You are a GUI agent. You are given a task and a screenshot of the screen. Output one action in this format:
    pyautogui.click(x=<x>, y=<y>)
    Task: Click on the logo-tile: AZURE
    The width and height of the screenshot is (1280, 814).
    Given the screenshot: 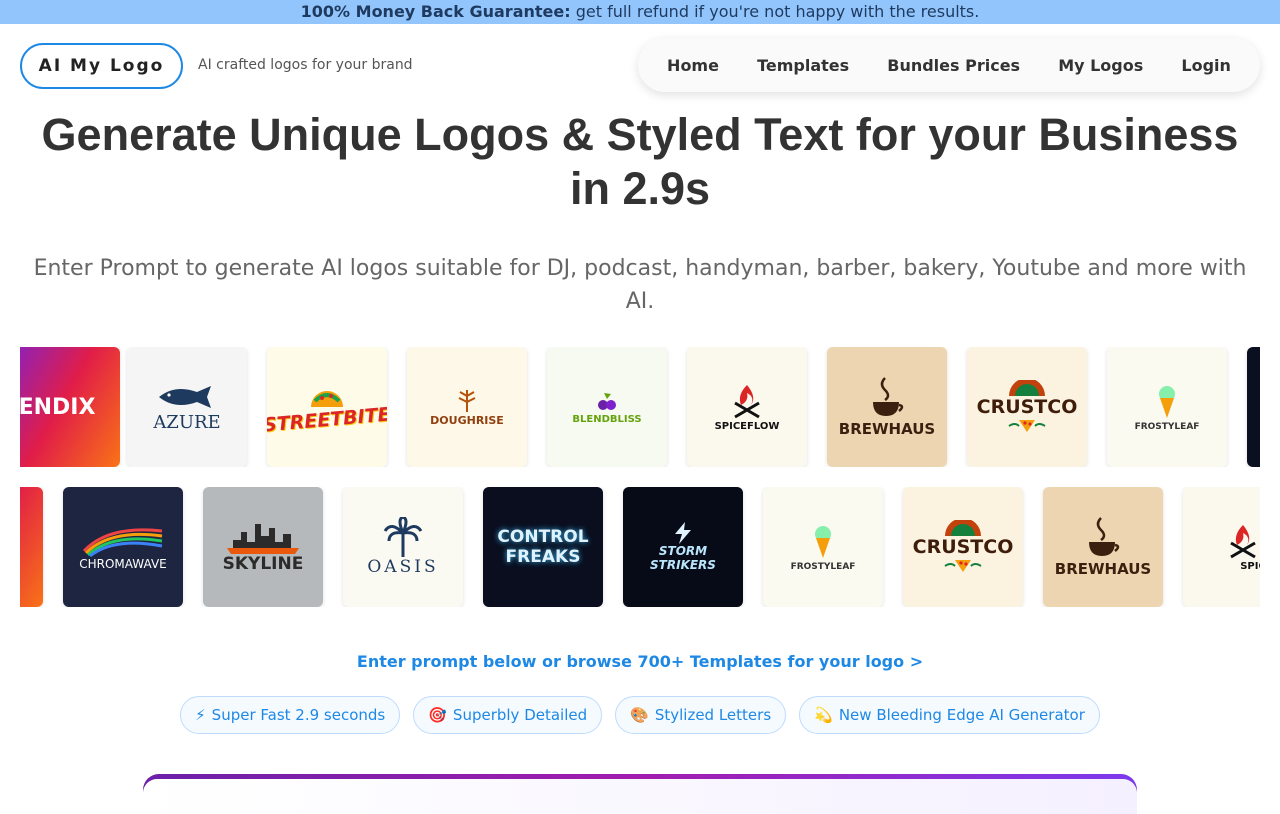 What is the action you would take?
    pyautogui.click(x=187, y=407)
    